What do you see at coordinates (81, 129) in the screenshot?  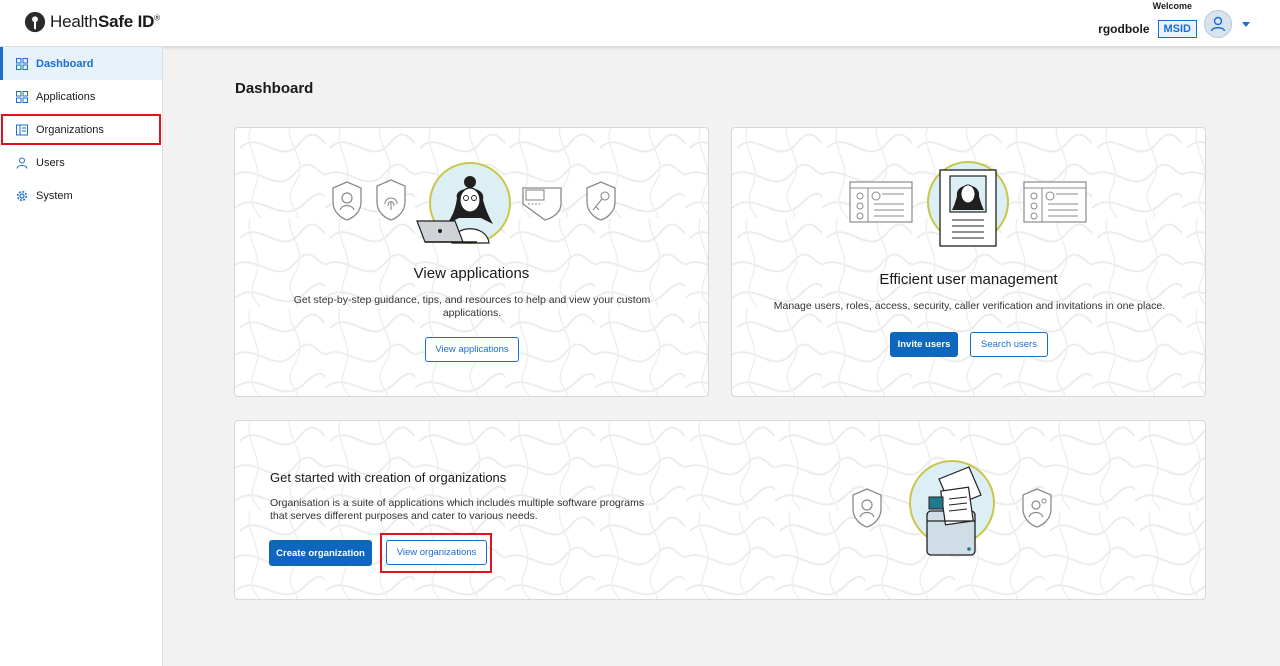 I see `highlight-box-organizations` at bounding box center [81, 129].